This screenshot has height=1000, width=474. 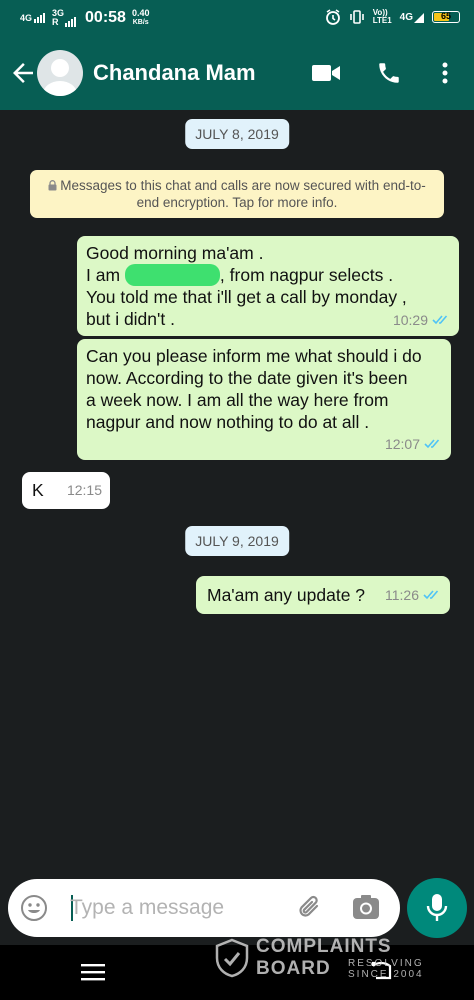 What do you see at coordinates (237, 134) in the screenshot?
I see `date-chip: JULY 8, 2019` at bounding box center [237, 134].